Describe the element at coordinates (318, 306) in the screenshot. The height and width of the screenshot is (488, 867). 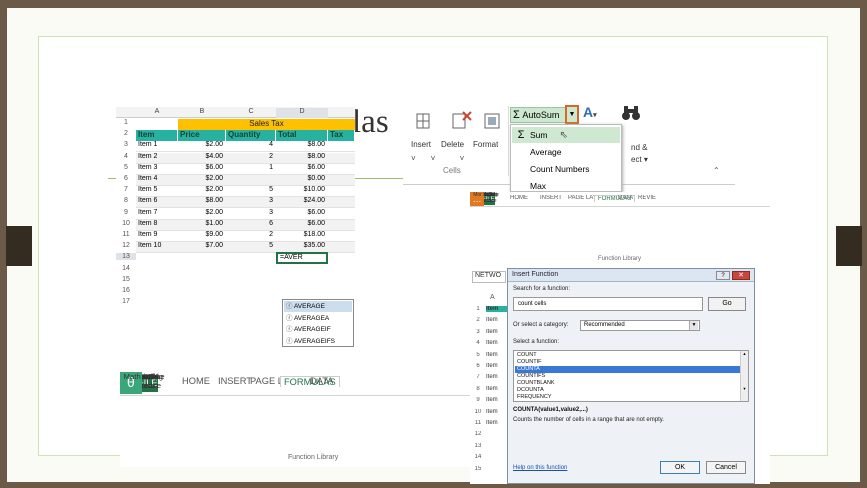
I see `autocomplete-item: ⓕ AVERAGE` at that location.